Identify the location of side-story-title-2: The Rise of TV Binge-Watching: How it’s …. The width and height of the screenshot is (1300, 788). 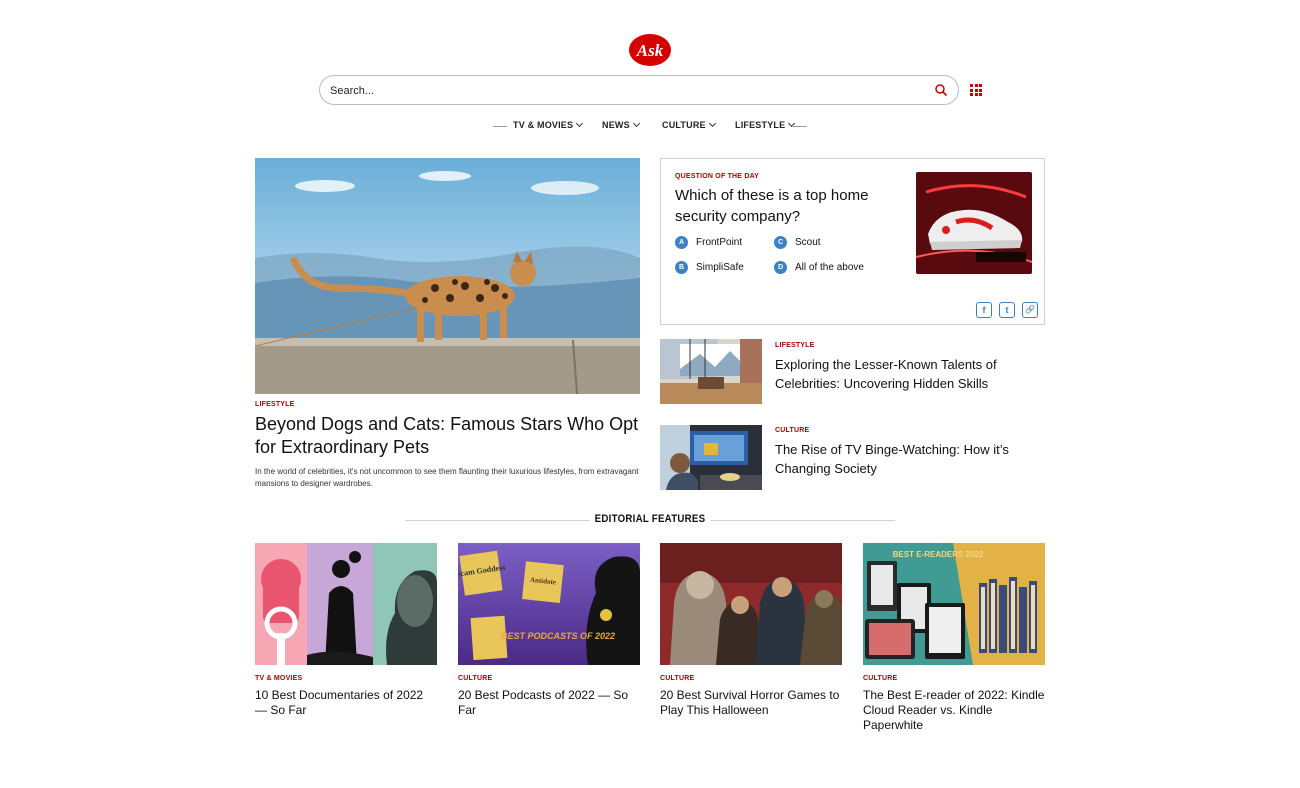
(905, 459).